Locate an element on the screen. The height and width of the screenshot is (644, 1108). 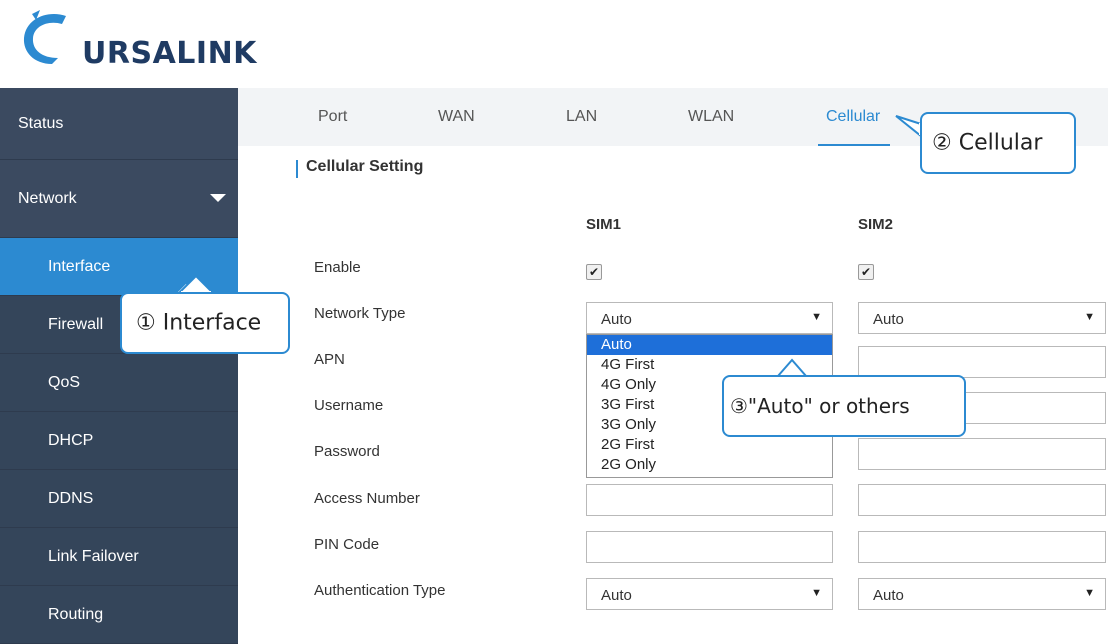
dropdown-option: 2G First is located at coordinates (709, 445).